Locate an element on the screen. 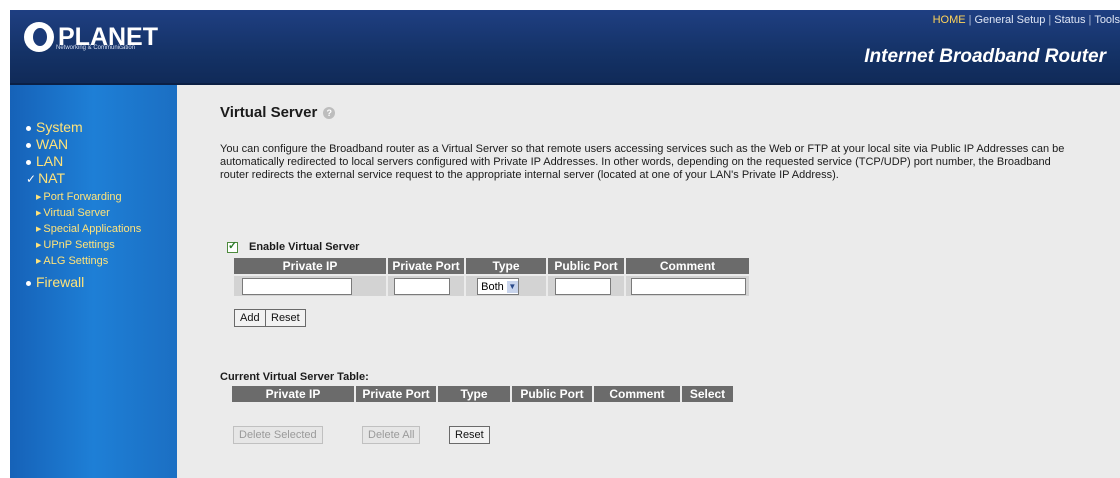  reset-button: Reset is located at coordinates (285, 318).